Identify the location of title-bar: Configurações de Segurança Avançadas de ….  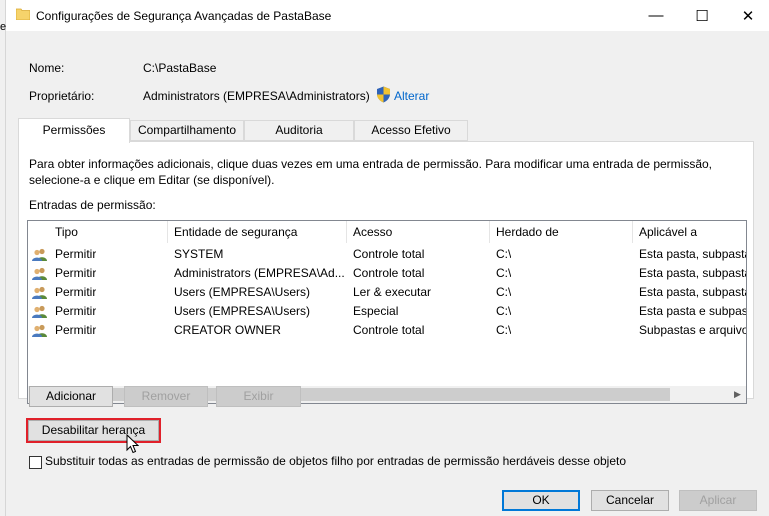
(387, 15).